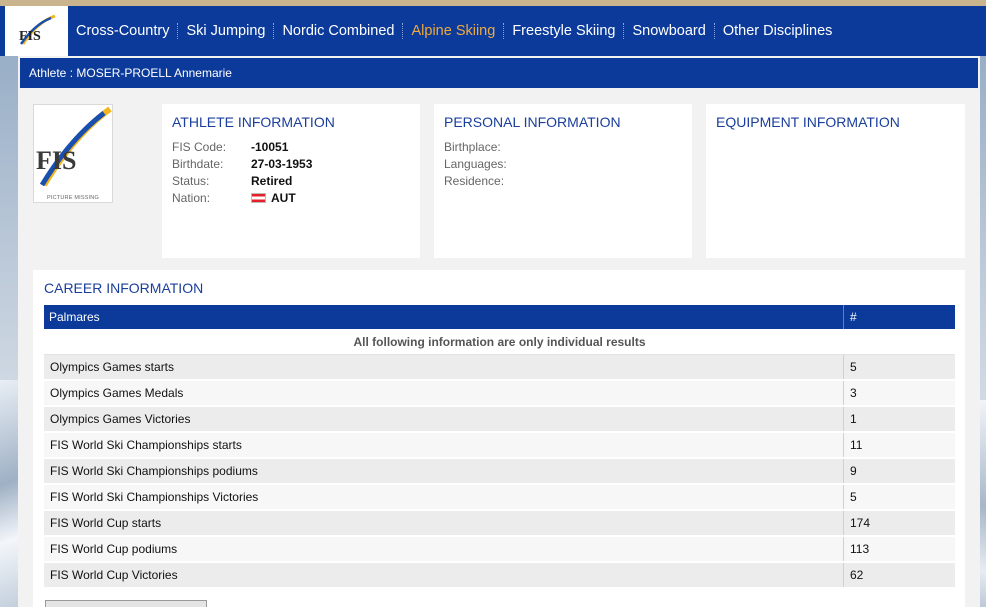  I want to click on athlete-header-bar: Athlete : MOSER-PROELL Annemarie, so click(499, 73).